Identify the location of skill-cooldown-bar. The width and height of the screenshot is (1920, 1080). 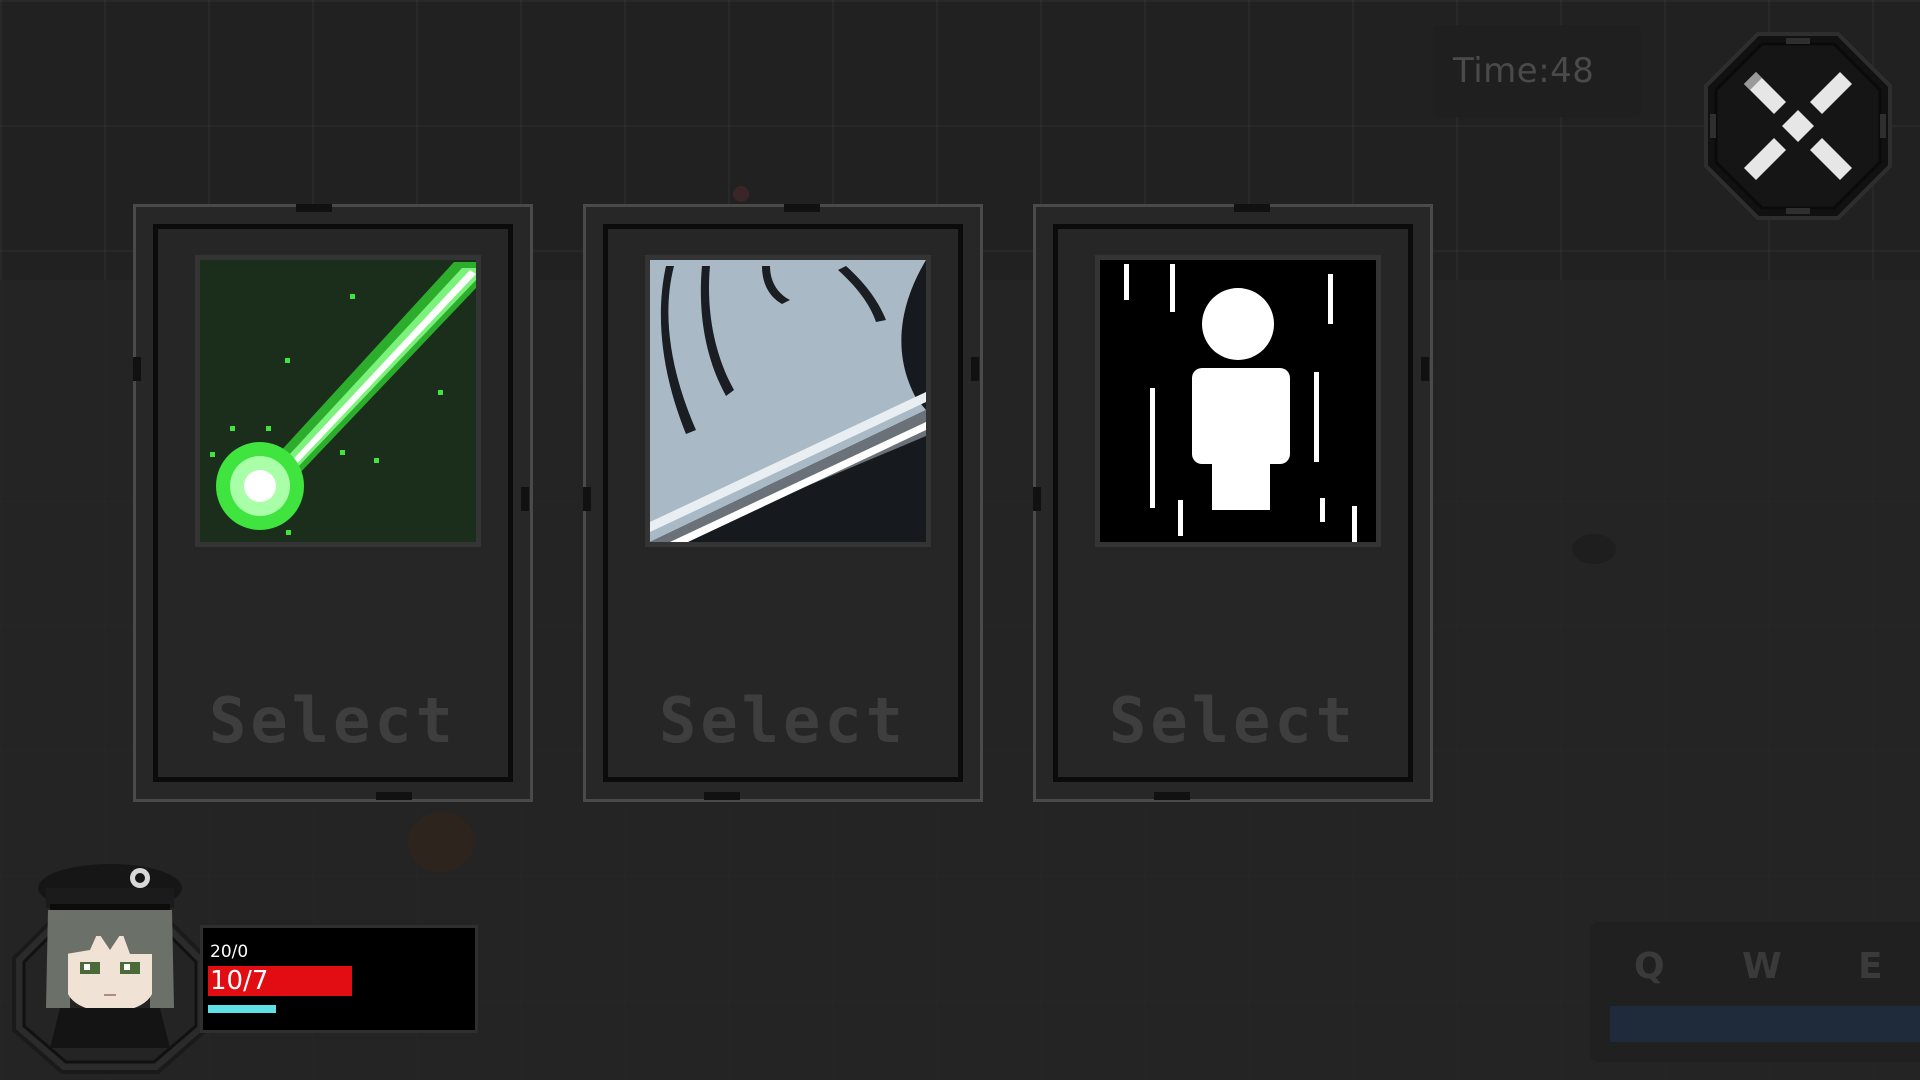
(1765, 1024).